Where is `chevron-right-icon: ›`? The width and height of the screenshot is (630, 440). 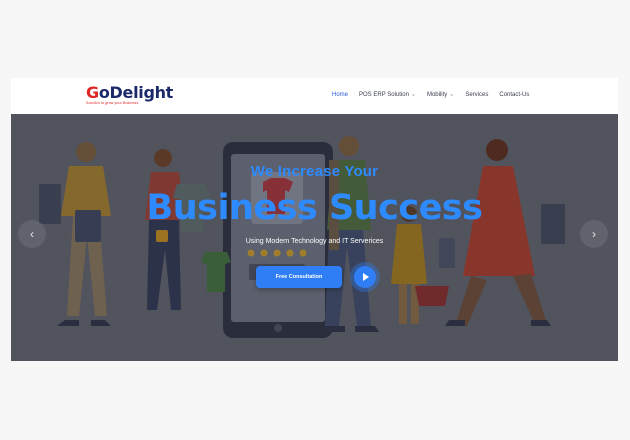
chevron-right-icon: › is located at coordinates (594, 234).